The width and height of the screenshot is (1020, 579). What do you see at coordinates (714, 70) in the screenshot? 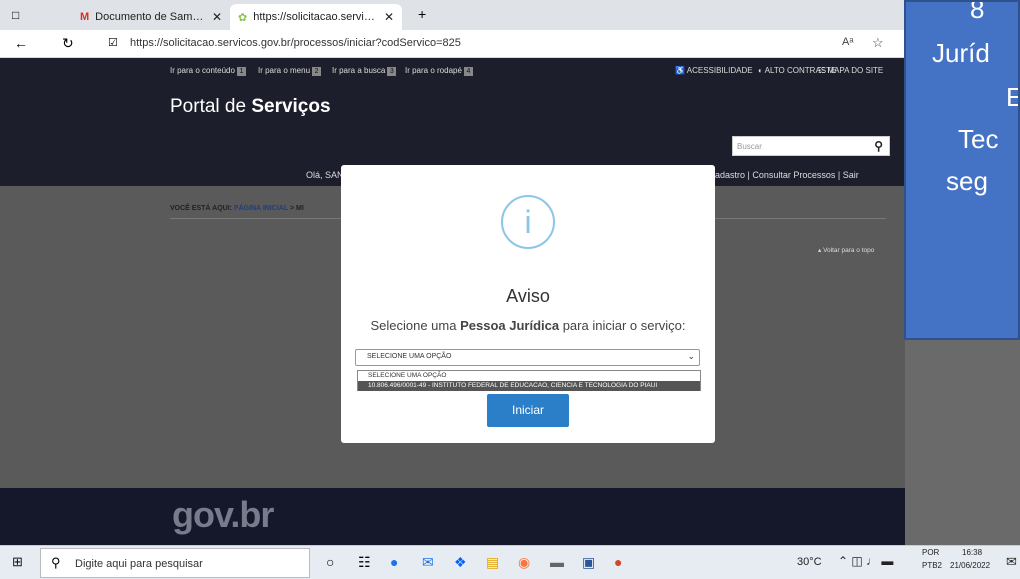
I see `accessibility-link: ♿ ACESSIBILIDADE` at bounding box center [714, 70].